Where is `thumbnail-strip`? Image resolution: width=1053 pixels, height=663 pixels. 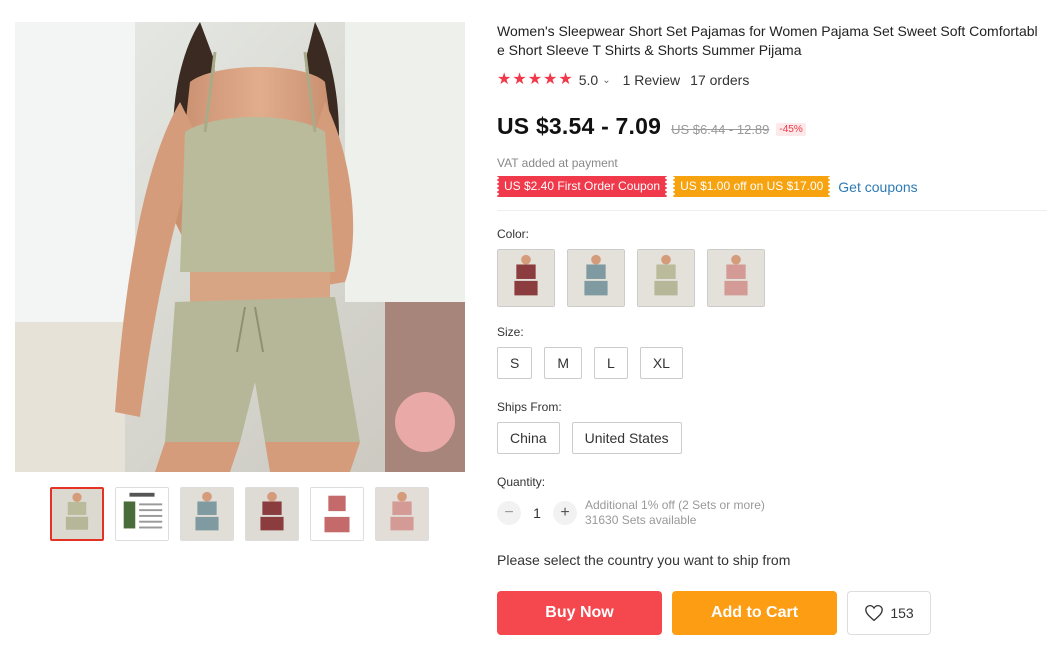 thumbnail-strip is located at coordinates (239, 514).